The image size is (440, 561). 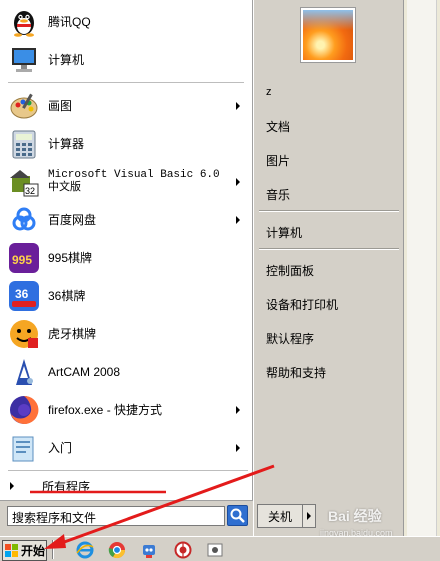 What do you see at coordinates (152, 506) in the screenshot?
I see `annotation-arrow` at bounding box center [152, 506].